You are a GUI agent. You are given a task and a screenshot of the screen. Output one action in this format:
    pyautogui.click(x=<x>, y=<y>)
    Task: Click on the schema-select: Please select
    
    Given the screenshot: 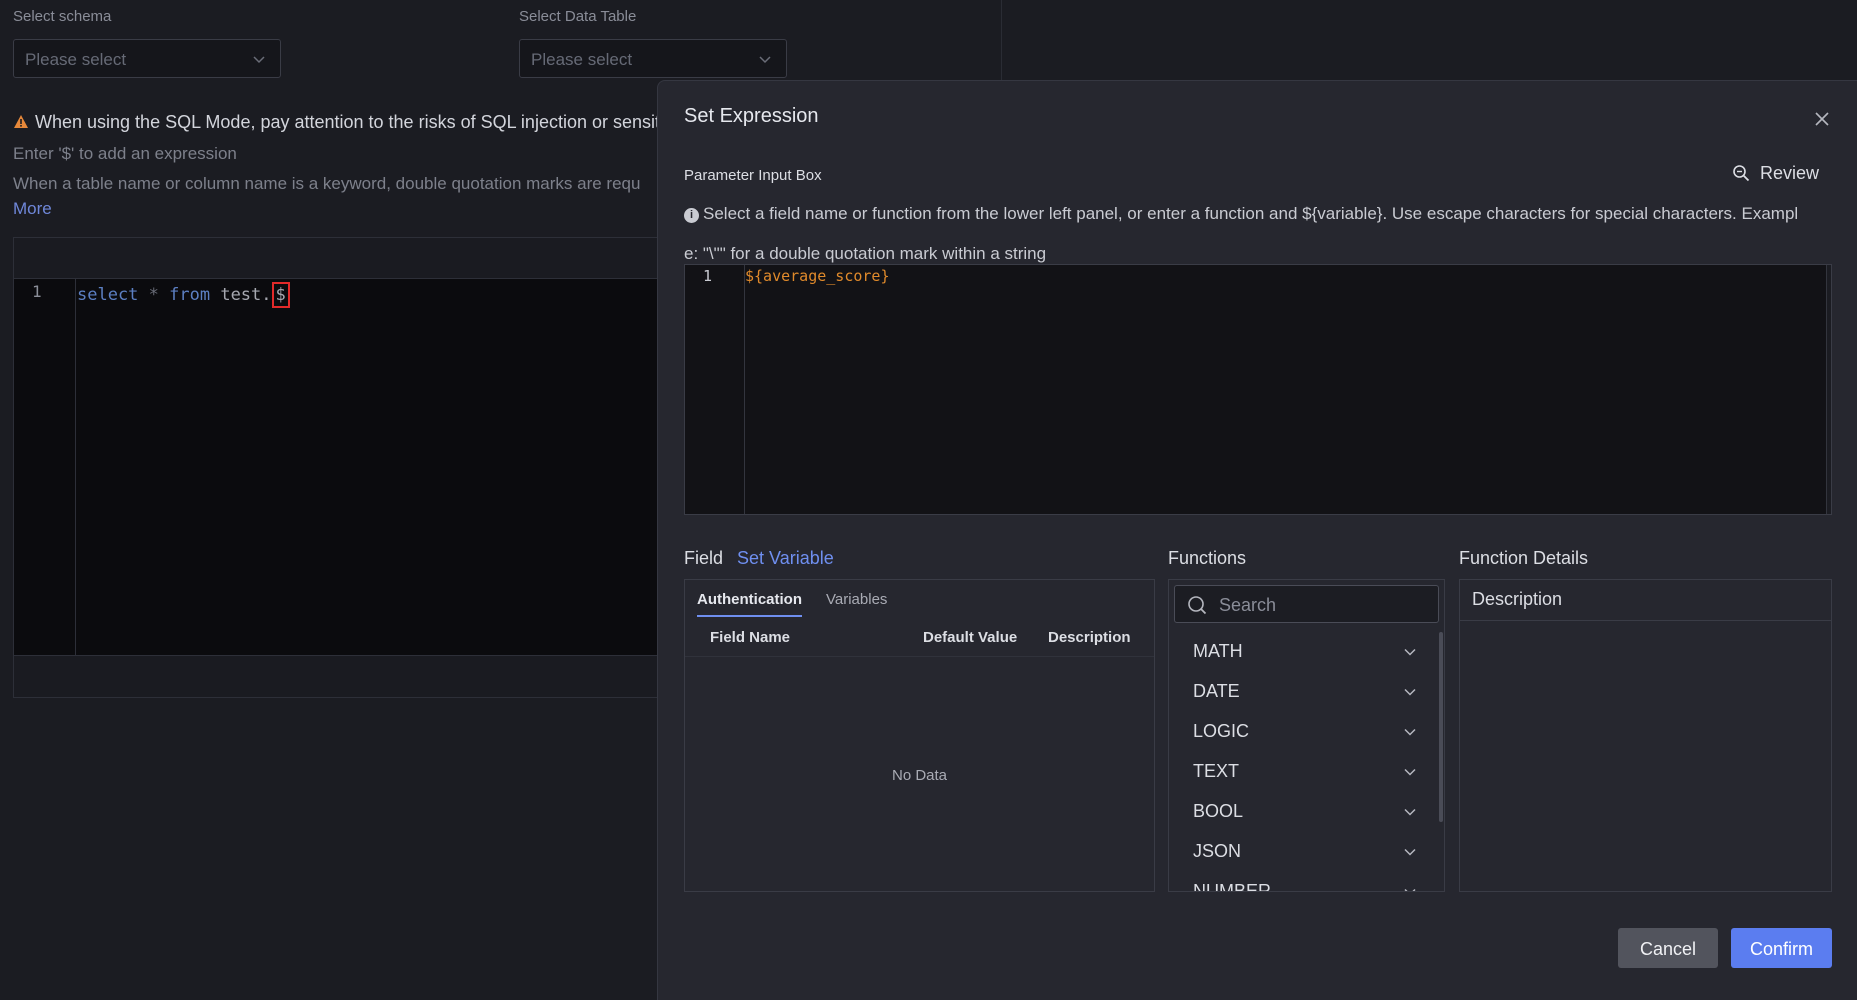 What is the action you would take?
    pyautogui.click(x=147, y=58)
    